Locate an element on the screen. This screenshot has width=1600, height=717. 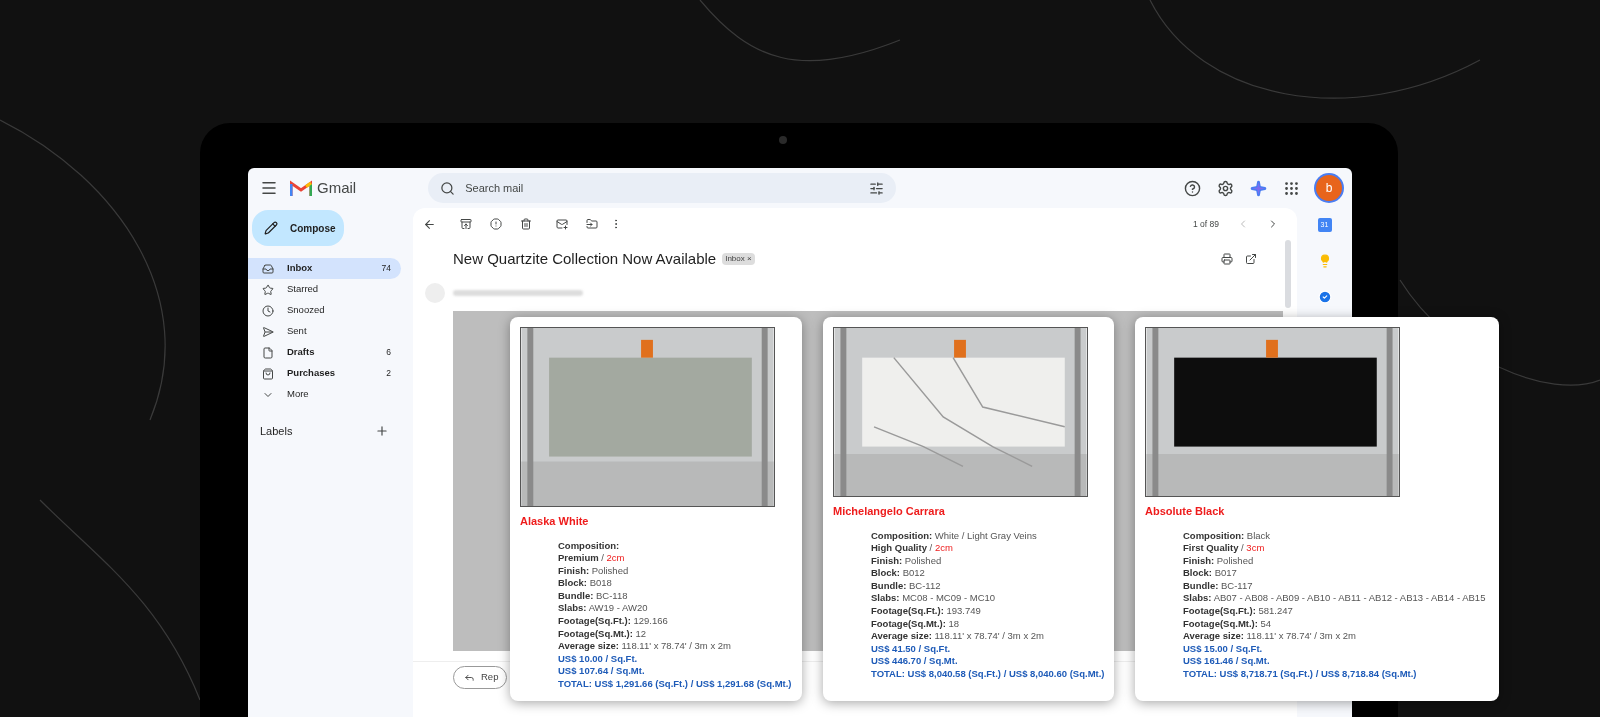
inbox-icon is located at coordinates (268, 268).